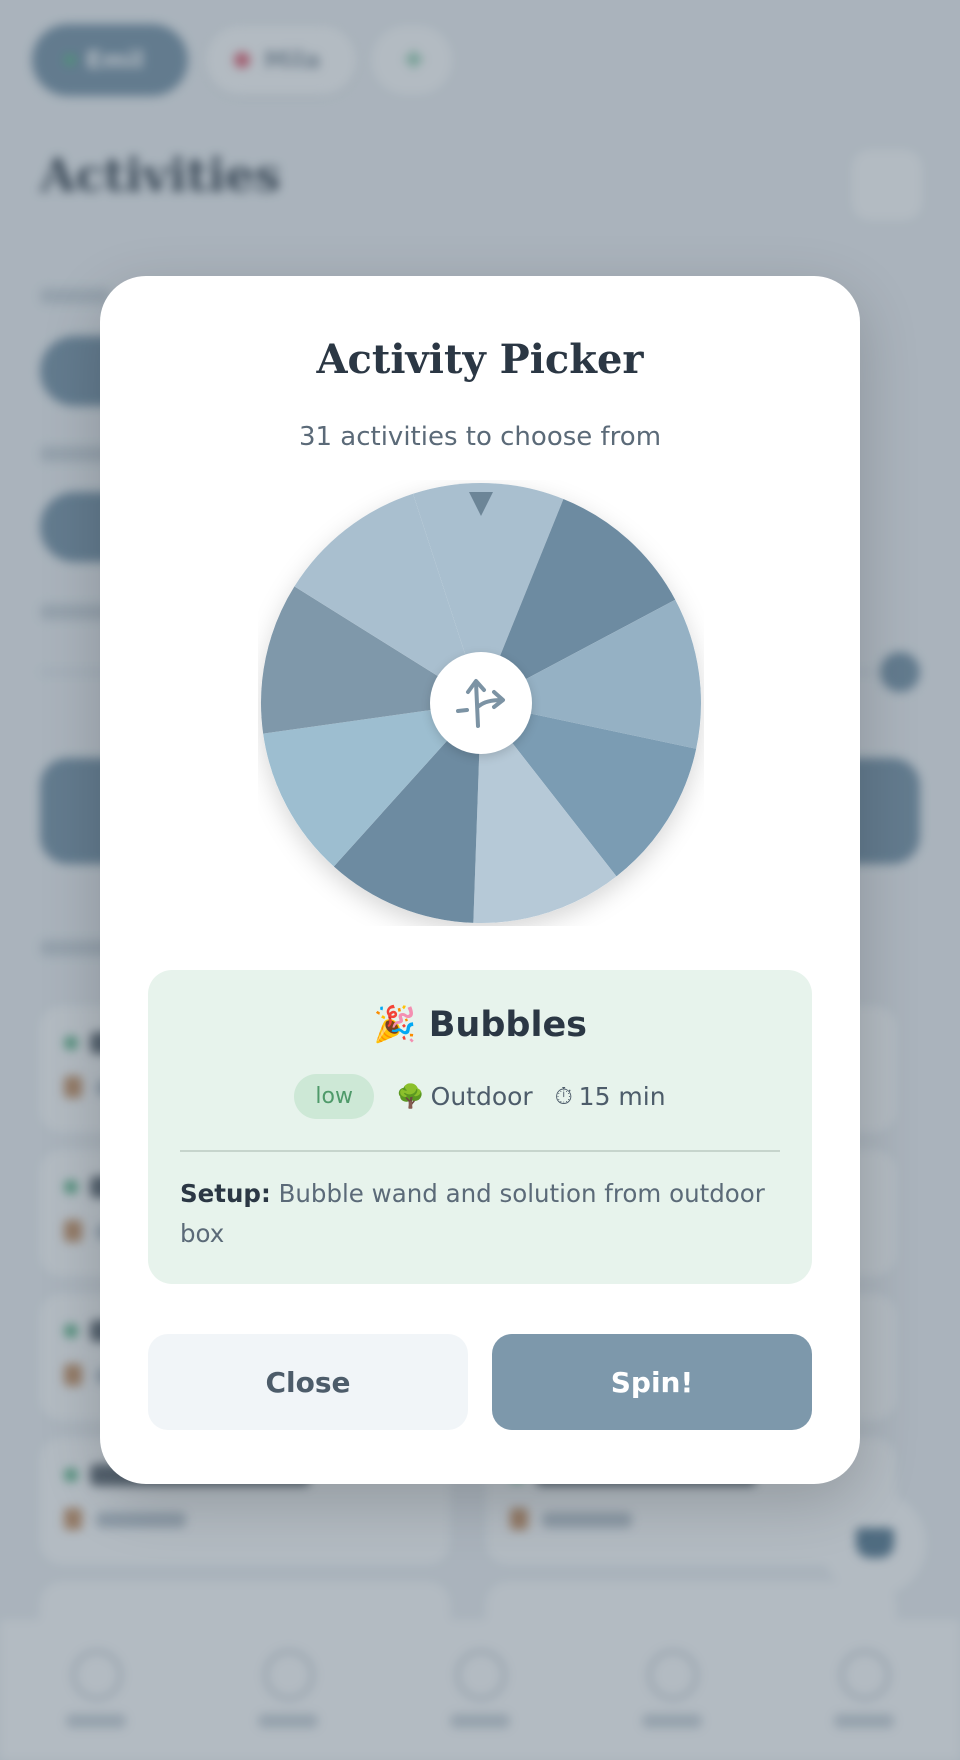 The width and height of the screenshot is (960, 1760). Describe the element at coordinates (308, 1382) in the screenshot. I see `close-button: Close` at that location.